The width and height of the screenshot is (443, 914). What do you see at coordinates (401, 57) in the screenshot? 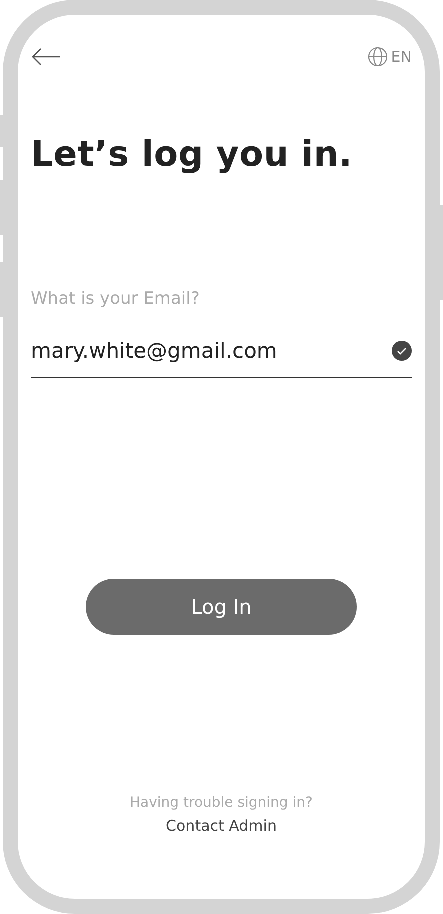
I see `language-label: EN` at bounding box center [401, 57].